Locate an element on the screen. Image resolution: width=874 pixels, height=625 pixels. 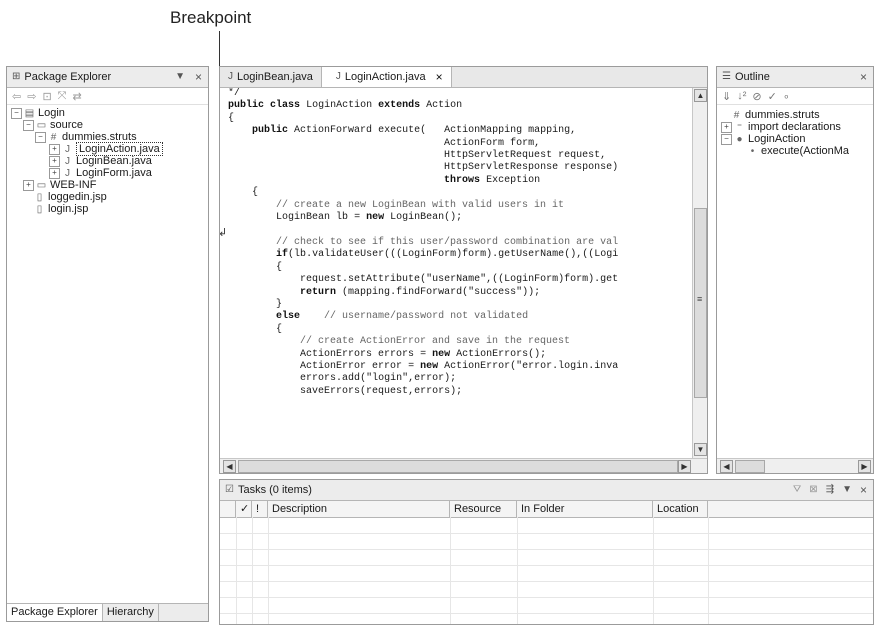
class-icon: ● is located at coordinates (739, 139).